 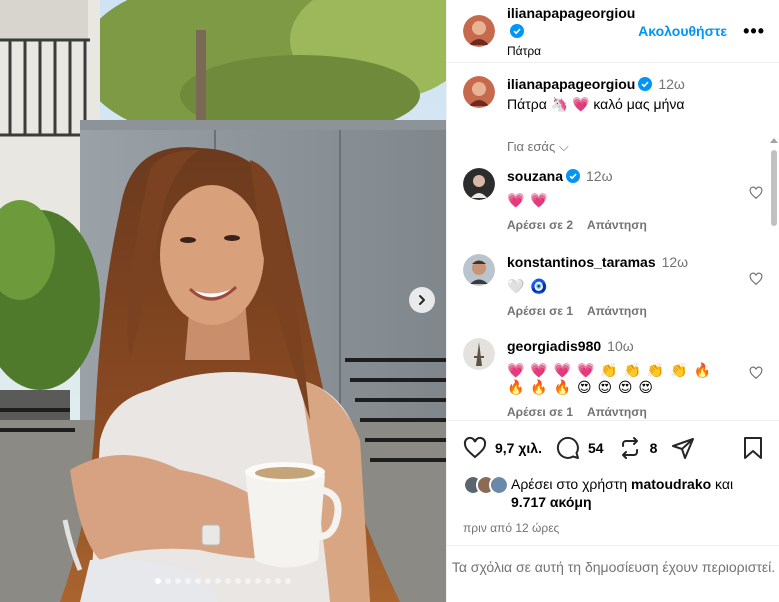 What do you see at coordinates (571, 13) in the screenshot?
I see `author-username: ilianapapageorgiou` at bounding box center [571, 13].